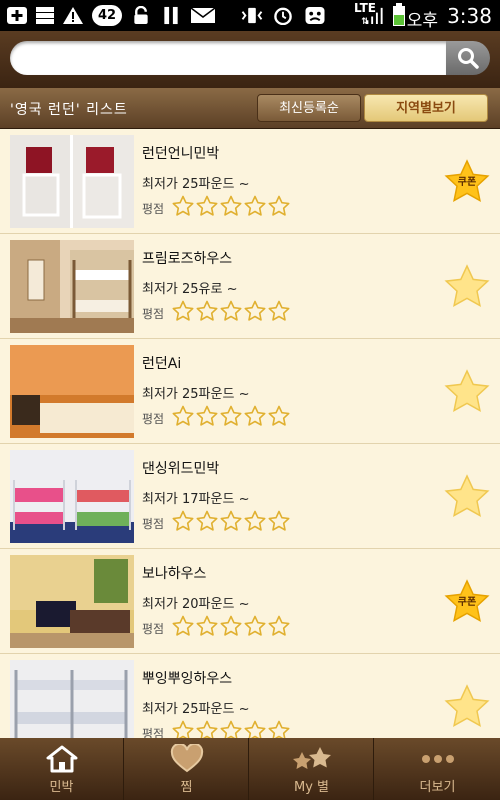 The height and width of the screenshot is (800, 500). Describe the element at coordinates (161, 363) in the screenshot. I see `listing-name: 런던Ai` at that location.